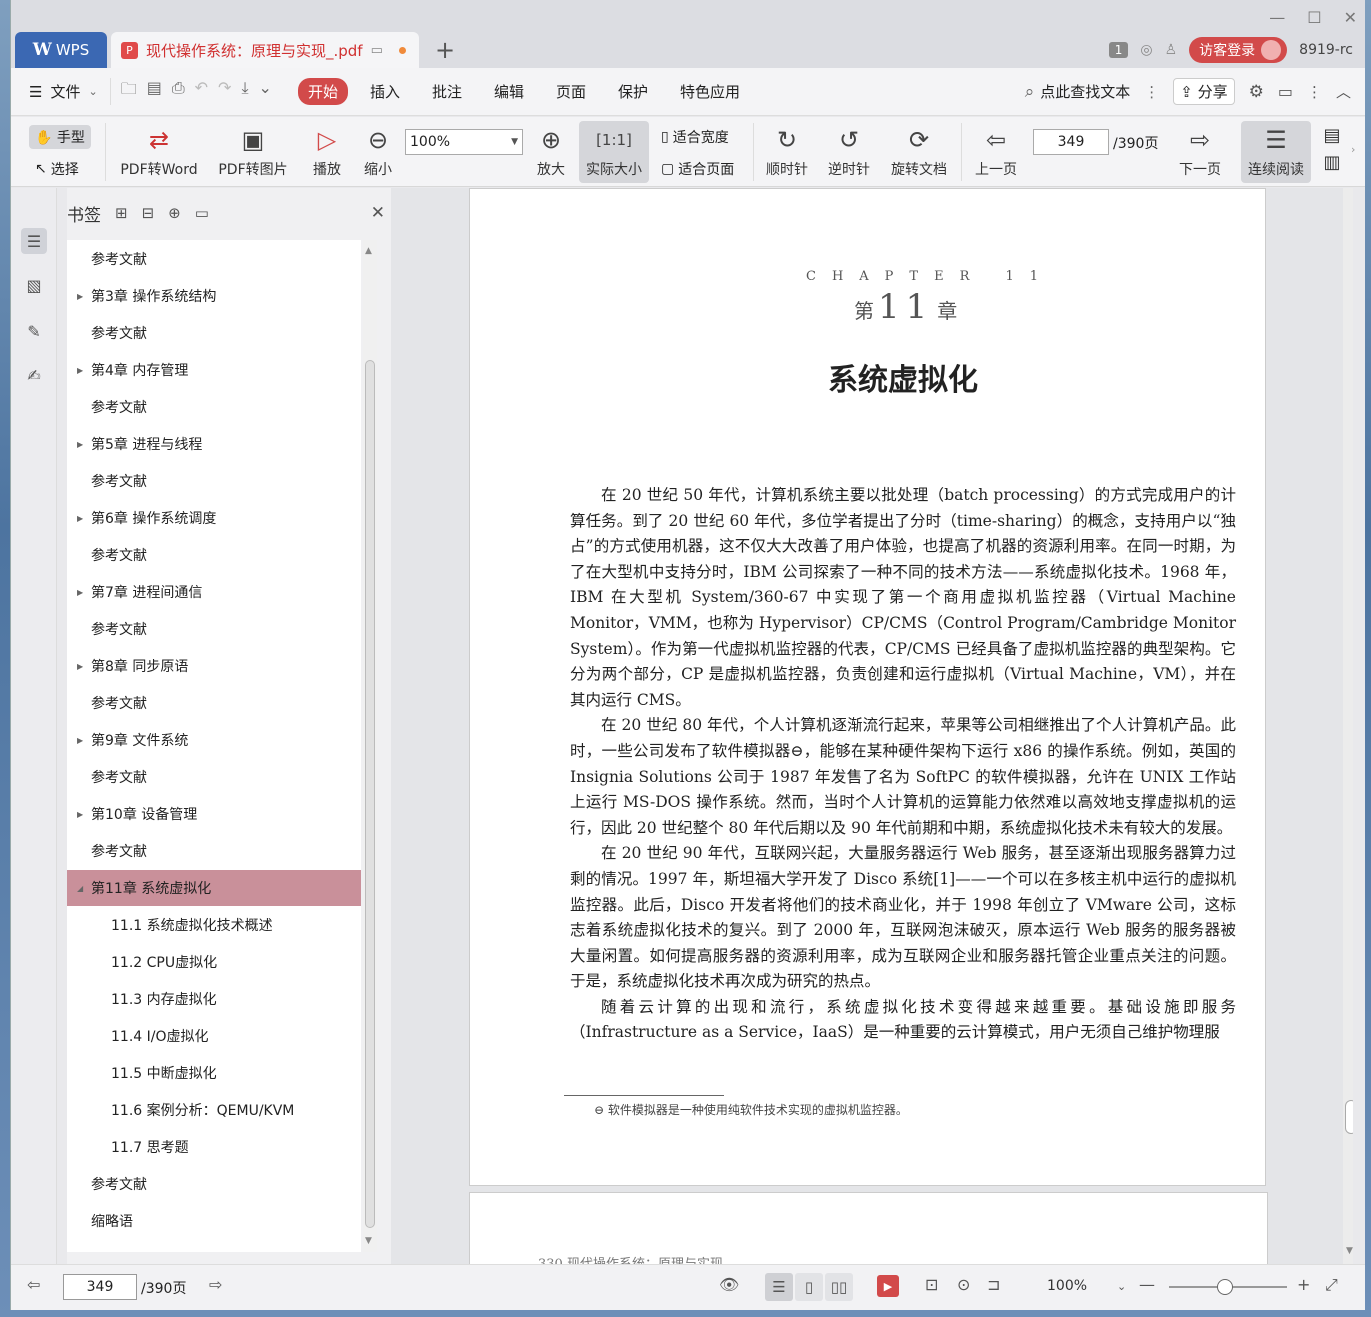  What do you see at coordinates (214, 925) in the screenshot?
I see `bookmark-subitem: 11.1 系统虚拟化技术概述` at bounding box center [214, 925].